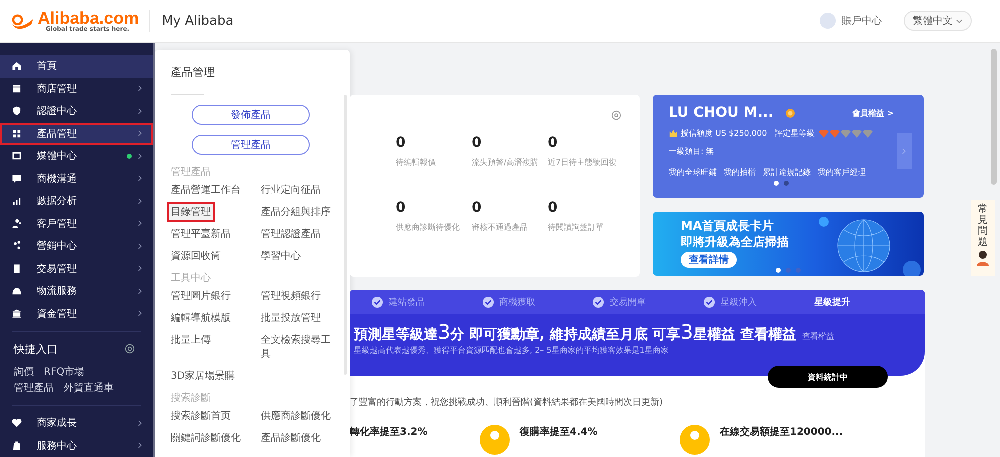 This screenshot has height=457, width=1000. Describe the element at coordinates (300, 234) in the screenshot. I see `menu-link: 管理認證產品` at that location.